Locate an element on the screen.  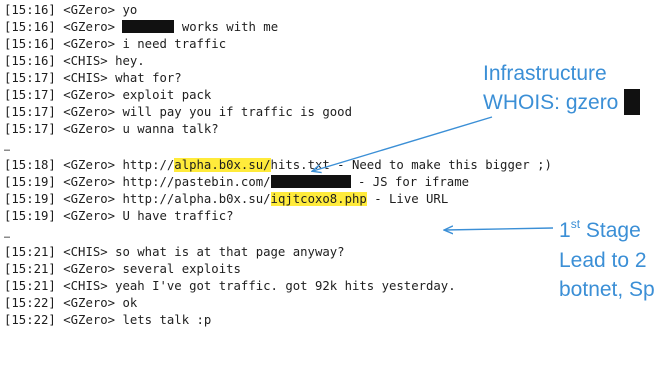
infrastructure-label: Infrastructure is located at coordinates (545, 73).